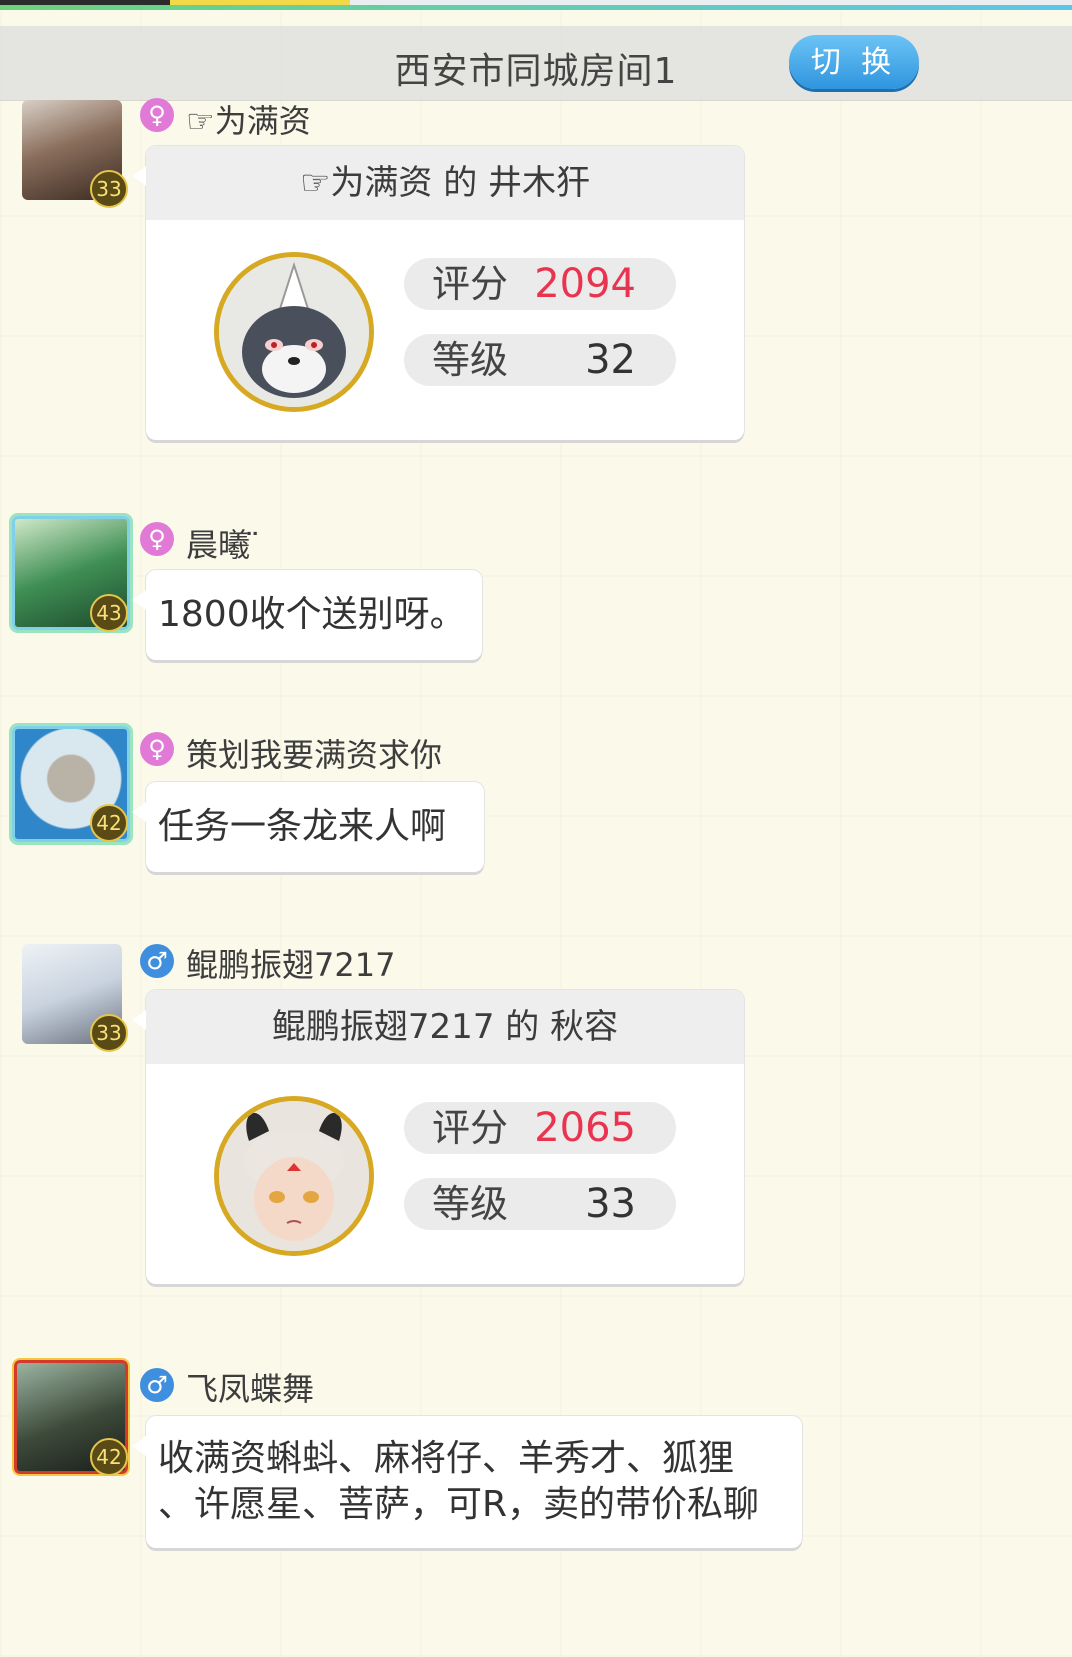 The image size is (1072, 1657). I want to click on message-text: 任务一条龙来人啊, so click(302, 826).